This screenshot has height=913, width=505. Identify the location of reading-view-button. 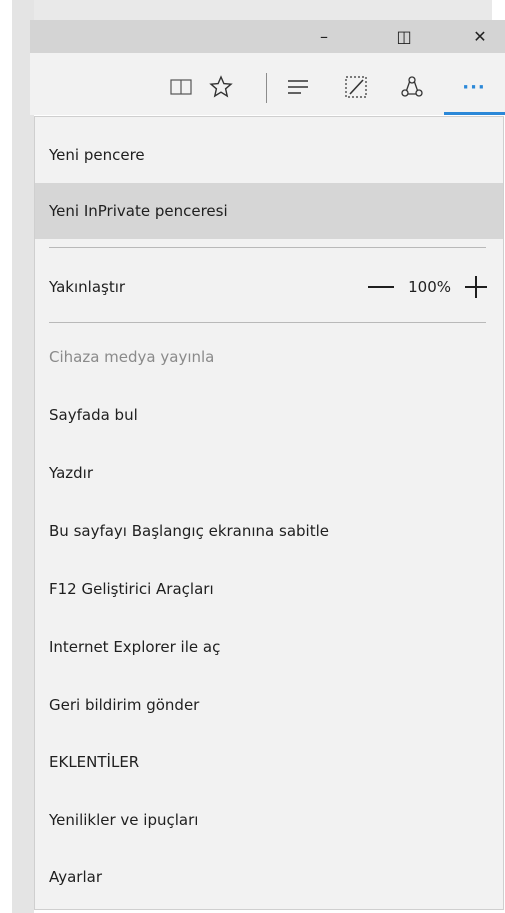
(181, 87).